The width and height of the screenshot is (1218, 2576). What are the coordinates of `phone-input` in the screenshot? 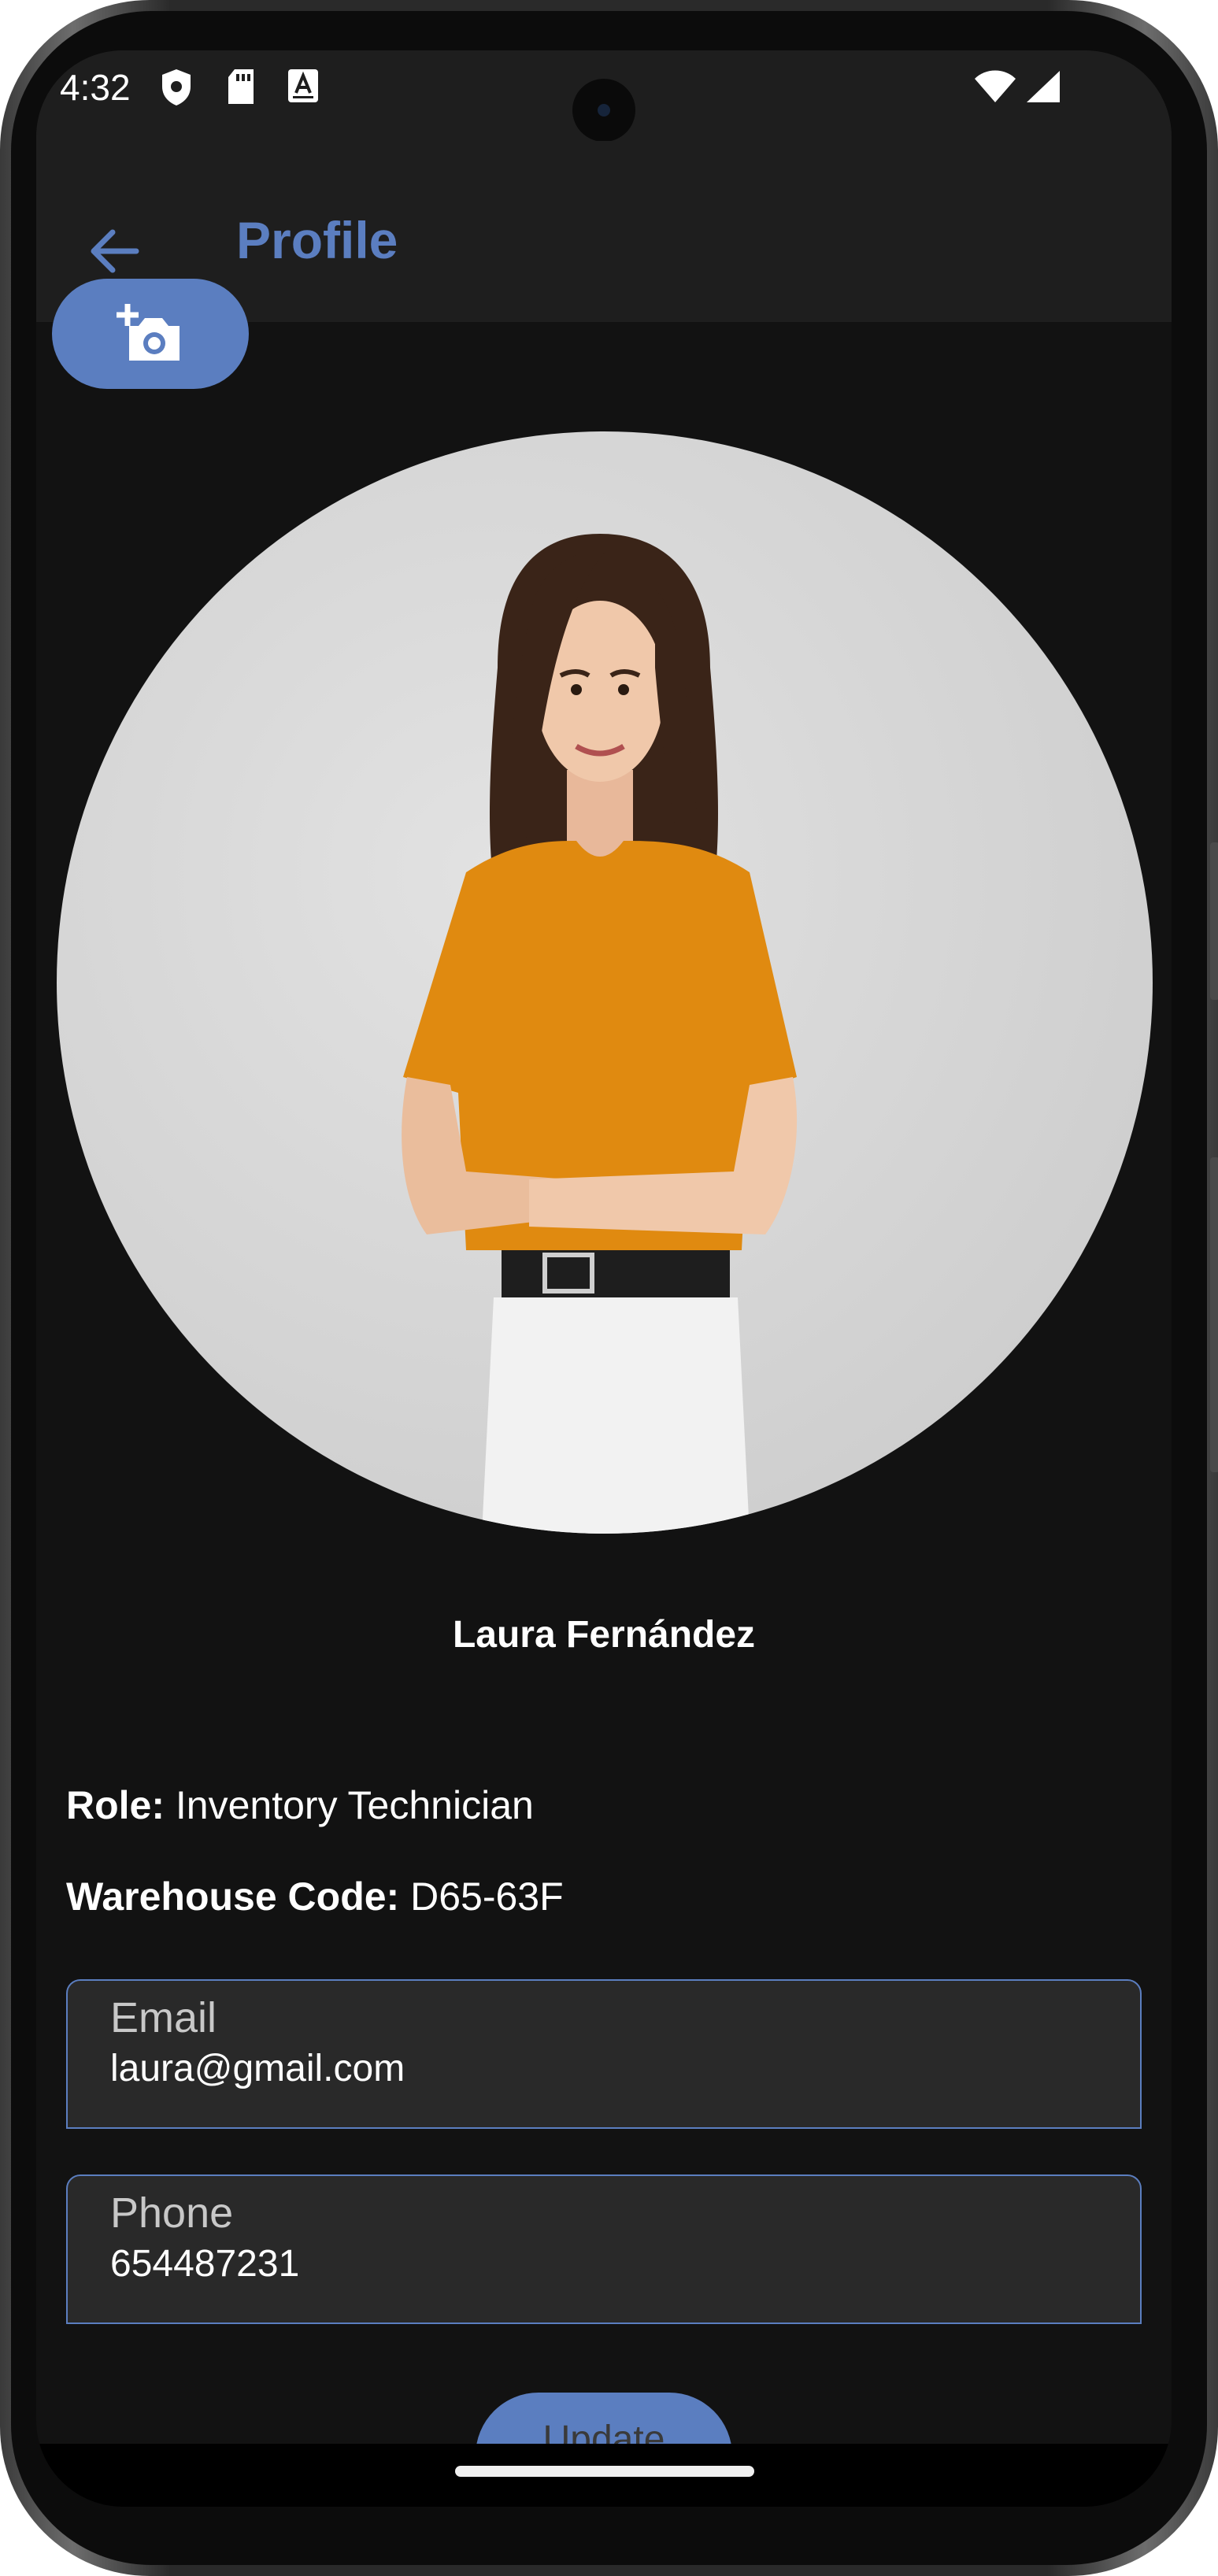 It's located at (582, 2263).